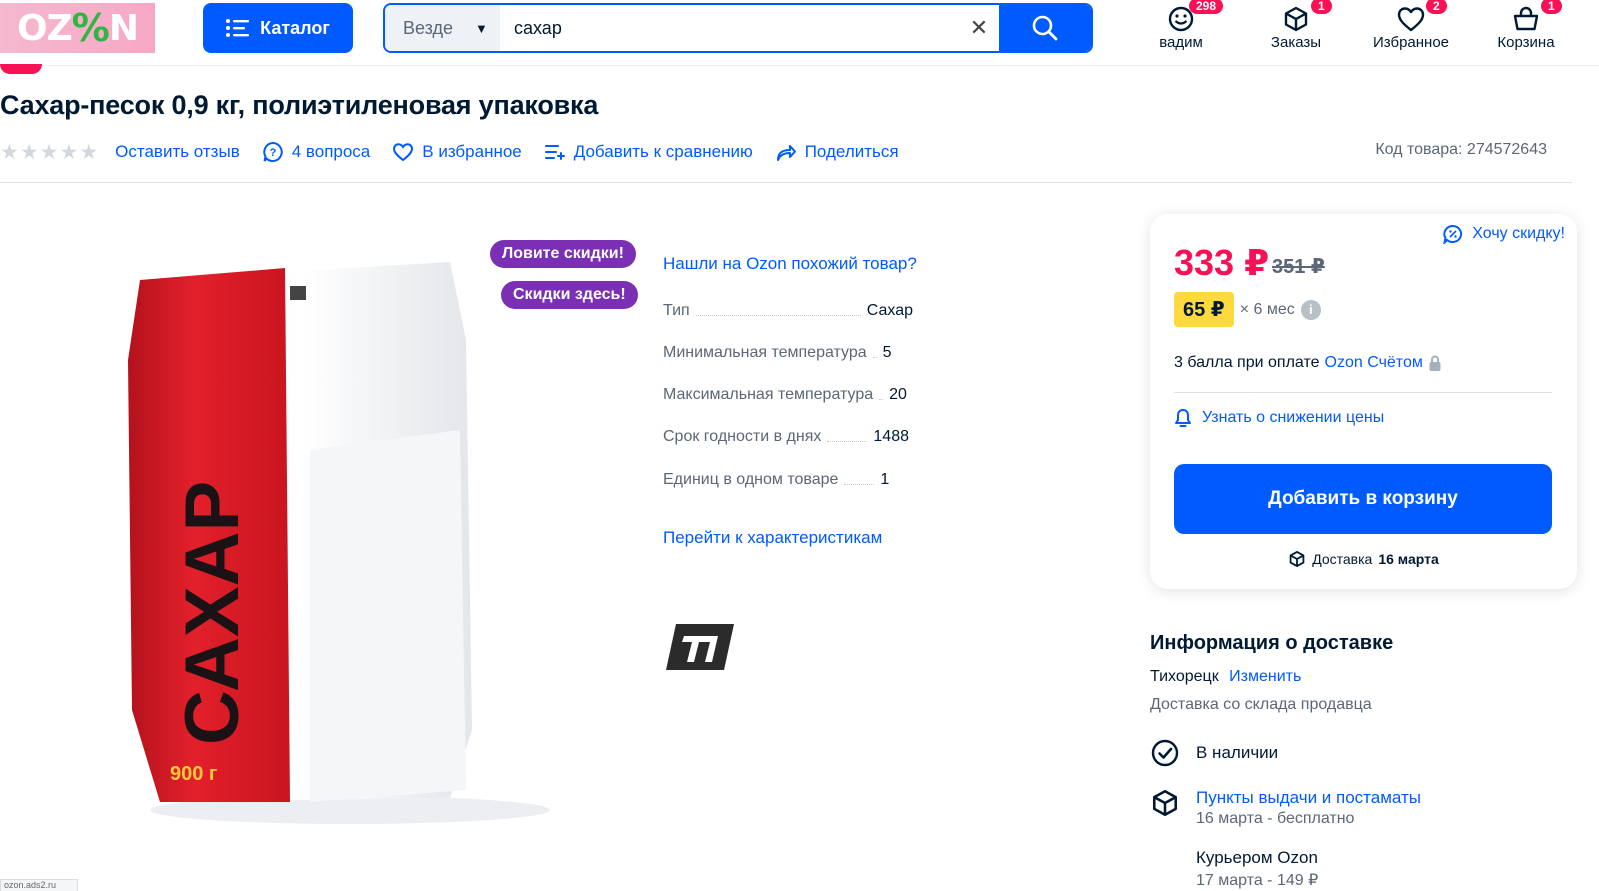 Image resolution: width=1599 pixels, height=891 pixels. I want to click on questions-label: 4 вопроса, so click(331, 151).